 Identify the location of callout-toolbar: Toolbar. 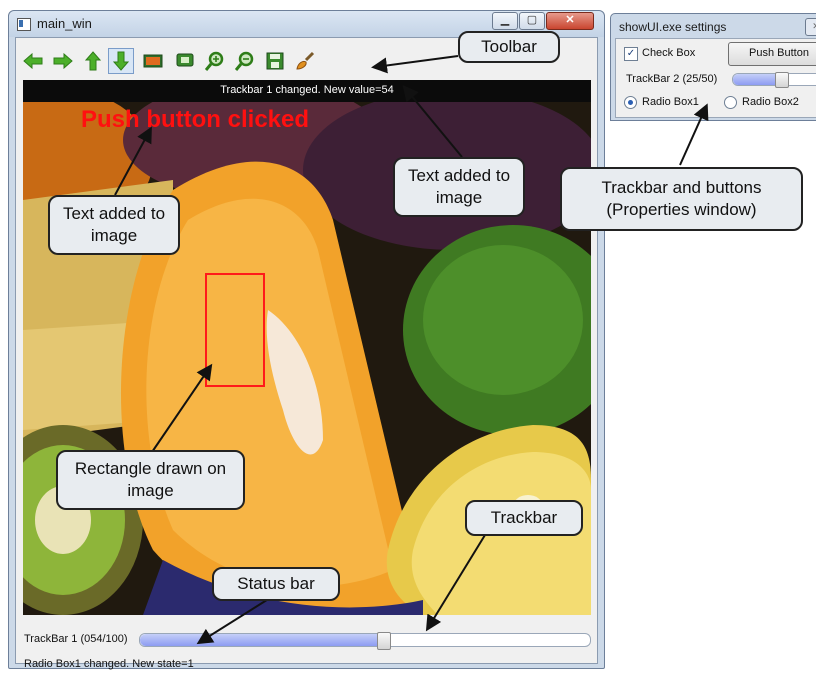
(509, 47).